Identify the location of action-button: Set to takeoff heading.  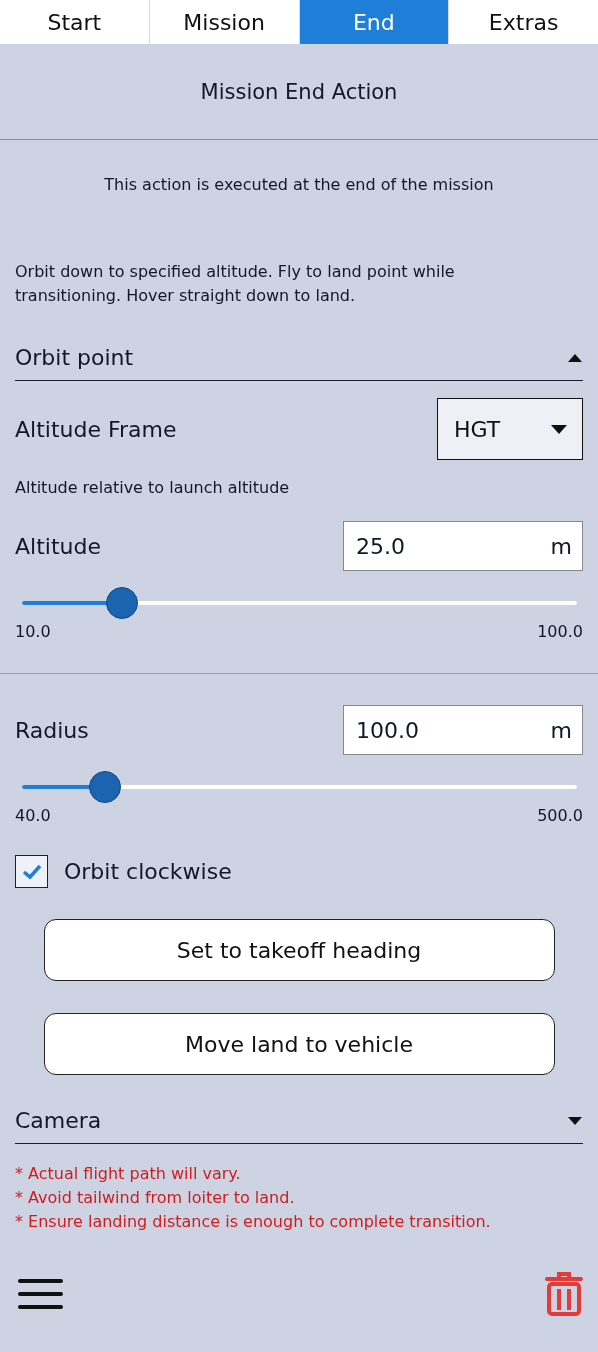
(299, 950).